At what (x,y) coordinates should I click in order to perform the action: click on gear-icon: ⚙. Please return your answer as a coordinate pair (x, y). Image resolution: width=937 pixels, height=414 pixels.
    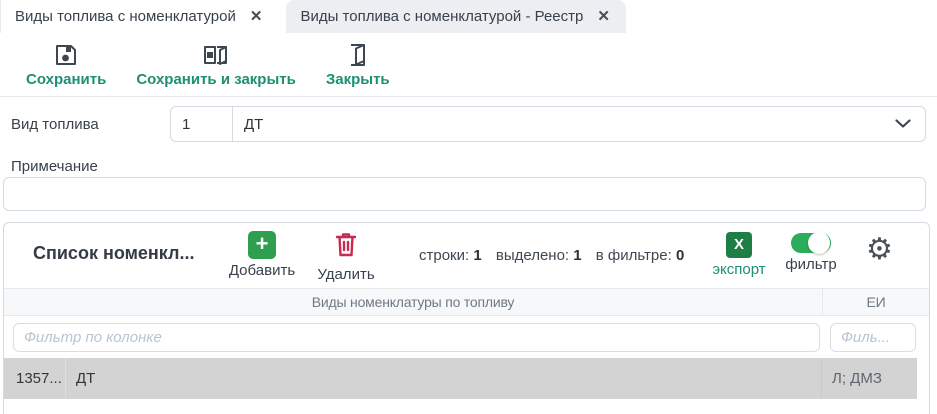
    Looking at the image, I should click on (879, 250).